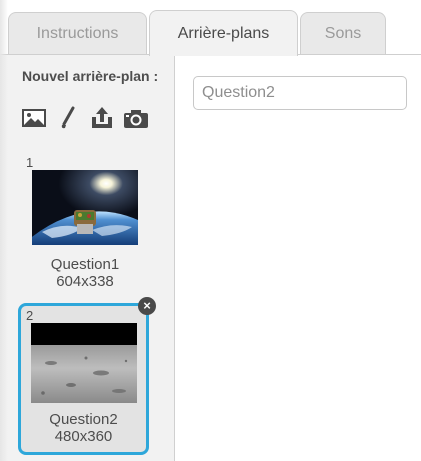 The width and height of the screenshot is (421, 461). I want to click on image-library-icon, so click(34, 118).